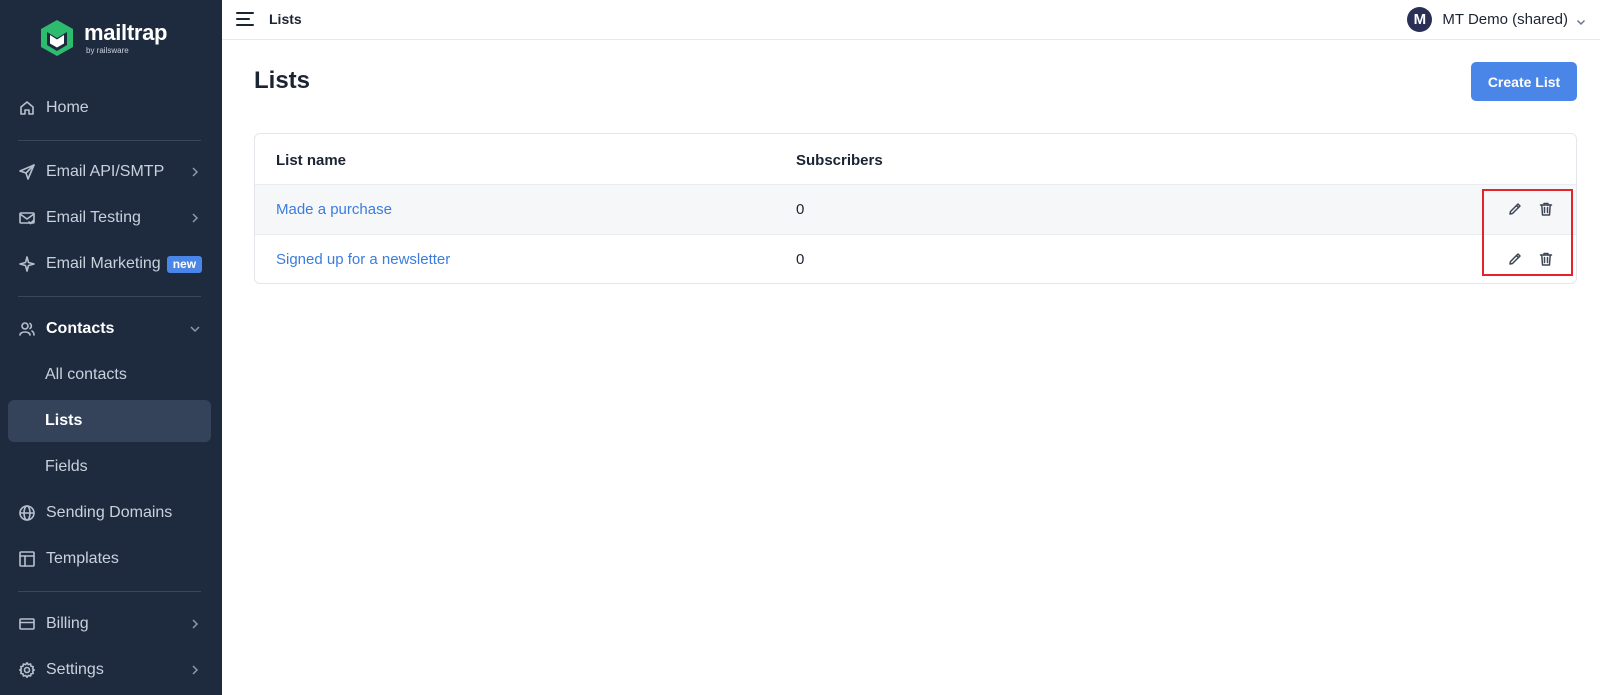 Image resolution: width=1600 pixels, height=695 pixels. What do you see at coordinates (1420, 19) in the screenshot?
I see `avatar: M` at bounding box center [1420, 19].